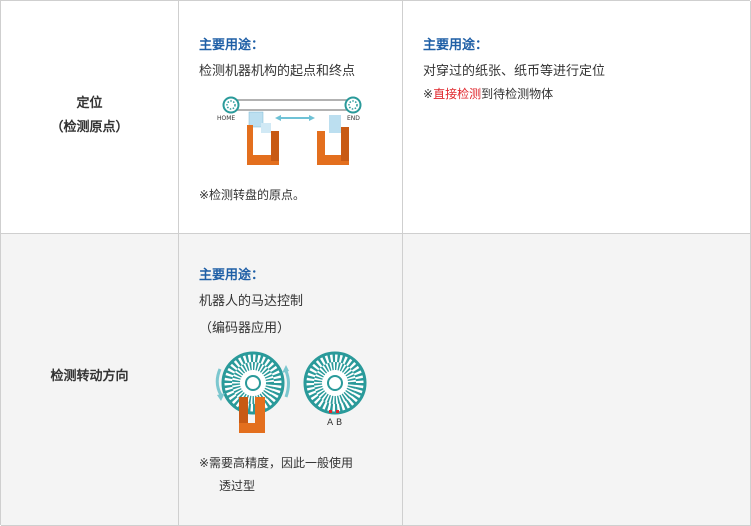 This screenshot has height=526, width=751. What do you see at coordinates (517, 94) in the screenshot?
I see `note-suffix: 到待检测物体` at bounding box center [517, 94].